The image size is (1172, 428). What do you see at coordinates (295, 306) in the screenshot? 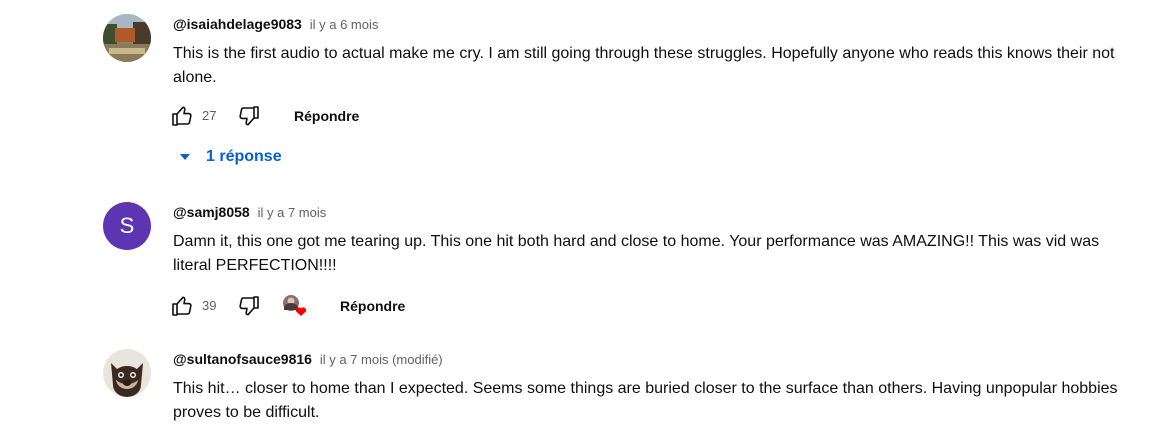
I see `creator-heart-icon` at bounding box center [295, 306].